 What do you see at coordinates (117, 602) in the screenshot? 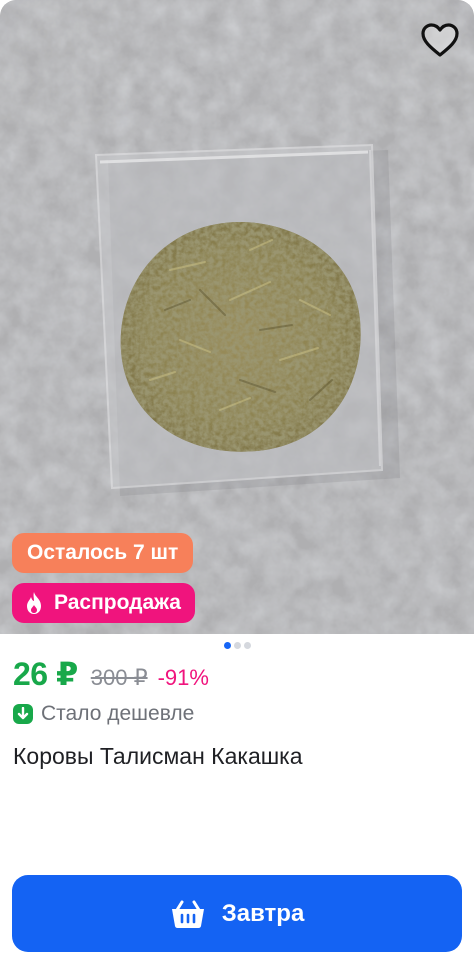
I see `sale-badge-label: Распродажа` at bounding box center [117, 602].